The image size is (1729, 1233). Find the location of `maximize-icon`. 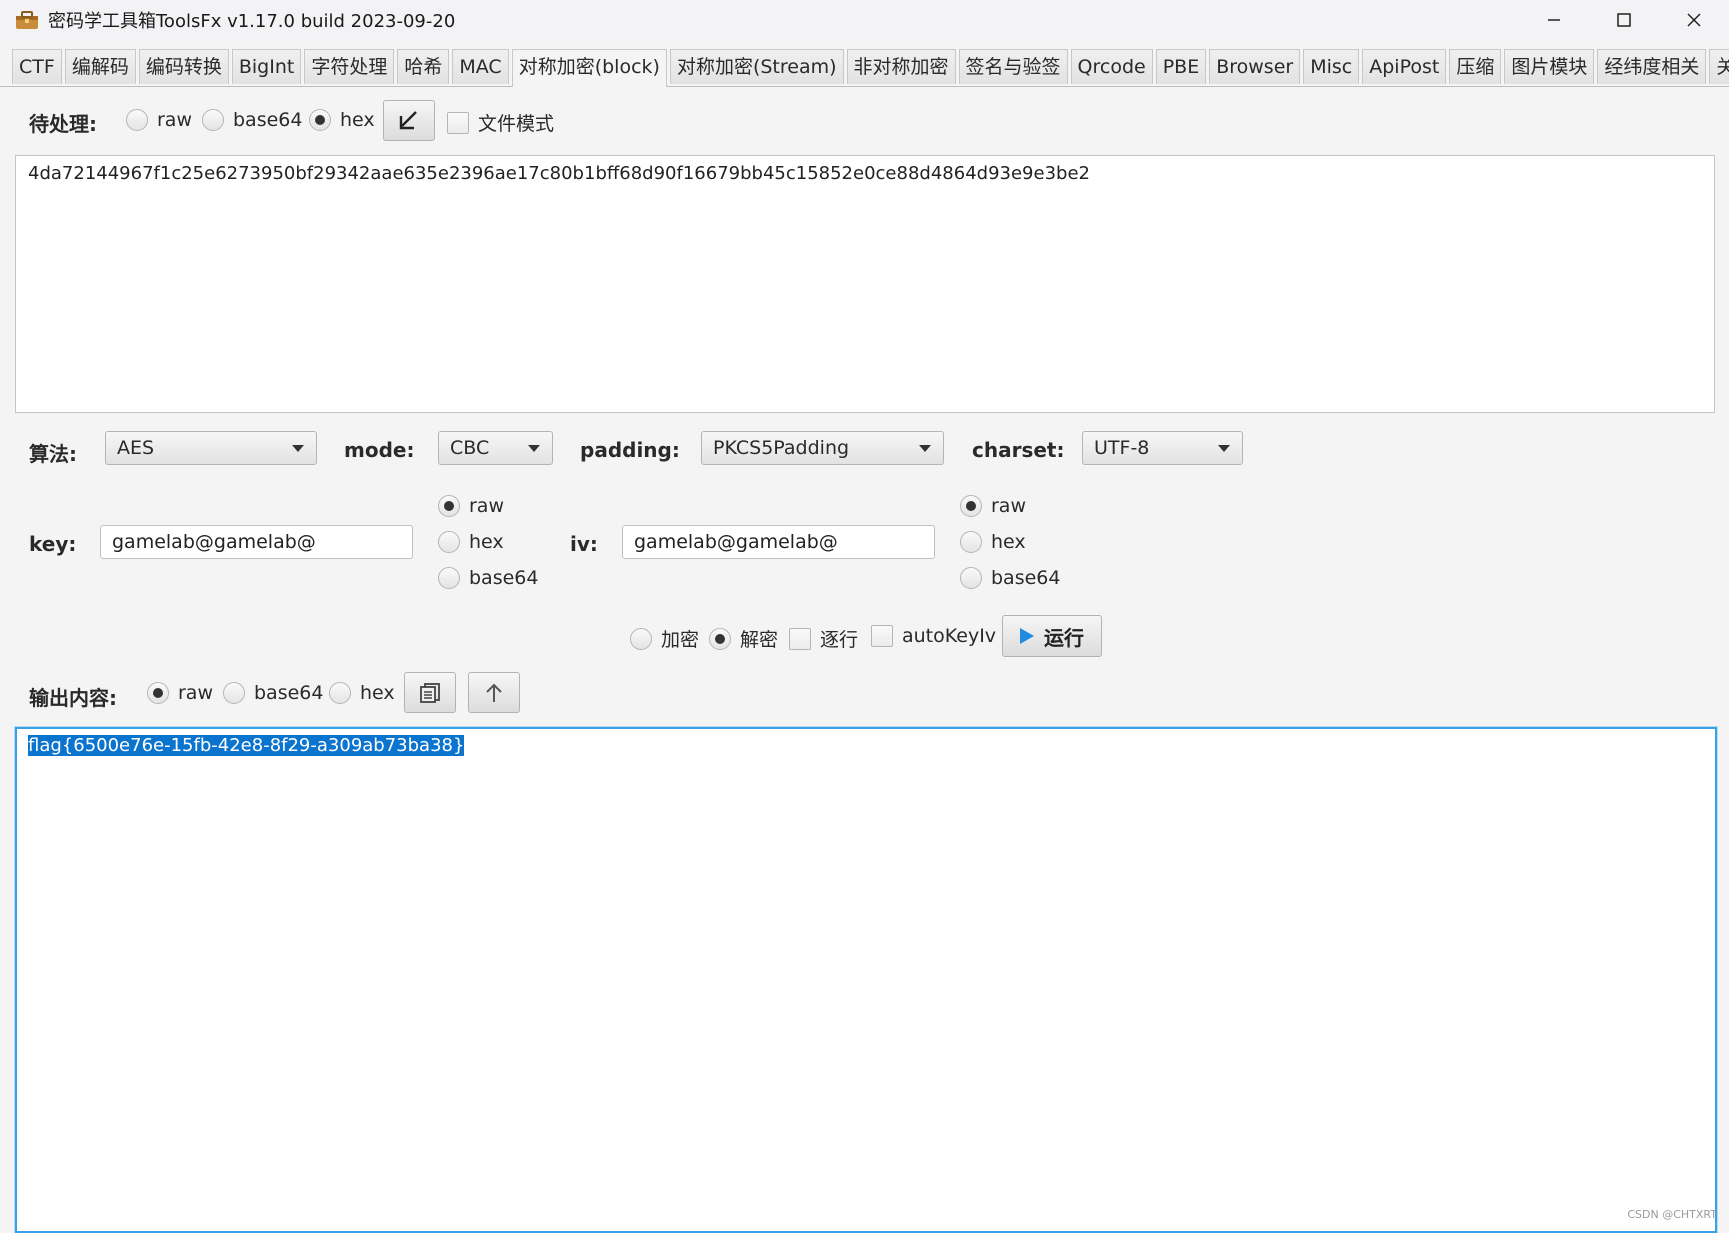

maximize-icon is located at coordinates (1624, 20).